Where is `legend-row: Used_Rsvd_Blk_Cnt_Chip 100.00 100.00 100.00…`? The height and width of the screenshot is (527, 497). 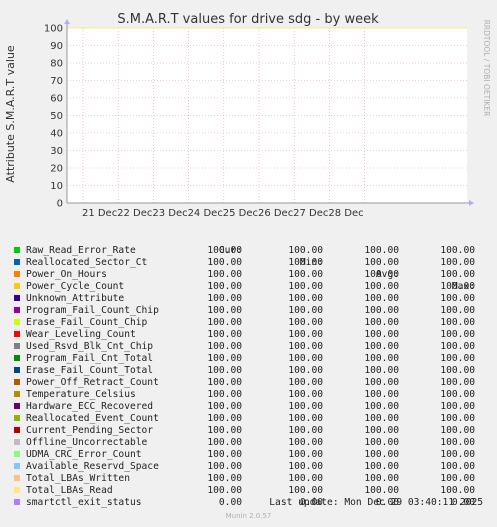 legend-row: Used_Rsvd_Blk_Cnt_Chip 100.00 100.00 100.00… is located at coordinates (252, 347).